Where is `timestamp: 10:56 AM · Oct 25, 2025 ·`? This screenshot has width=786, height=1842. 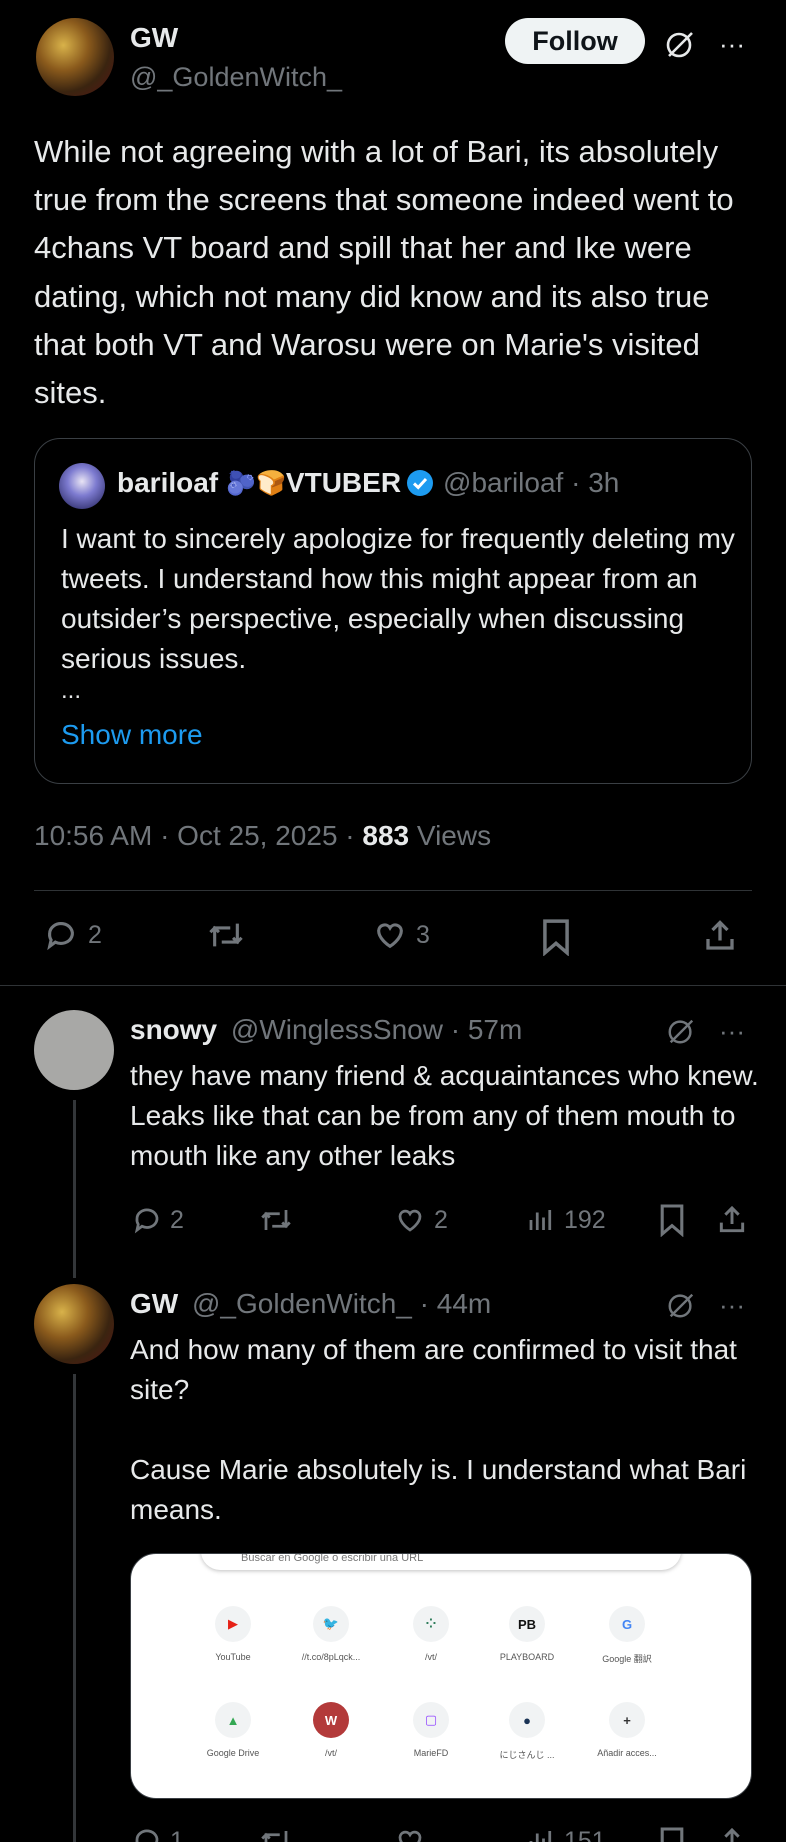
timestamp: 10:56 AM · Oct 25, 2025 · is located at coordinates (198, 835).